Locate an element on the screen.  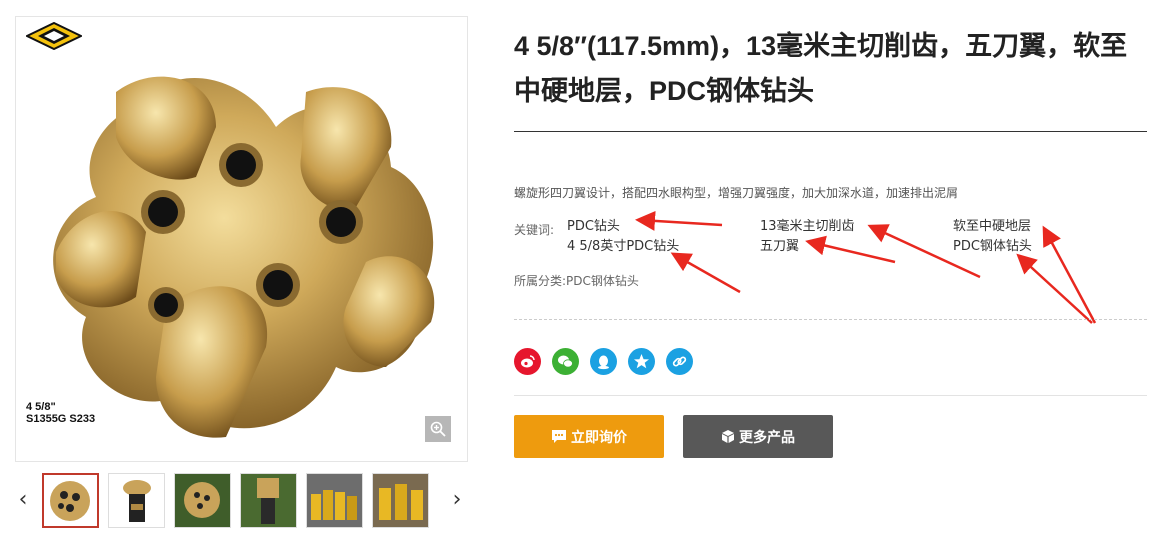
qq-icon is located at coordinates (603, 362).